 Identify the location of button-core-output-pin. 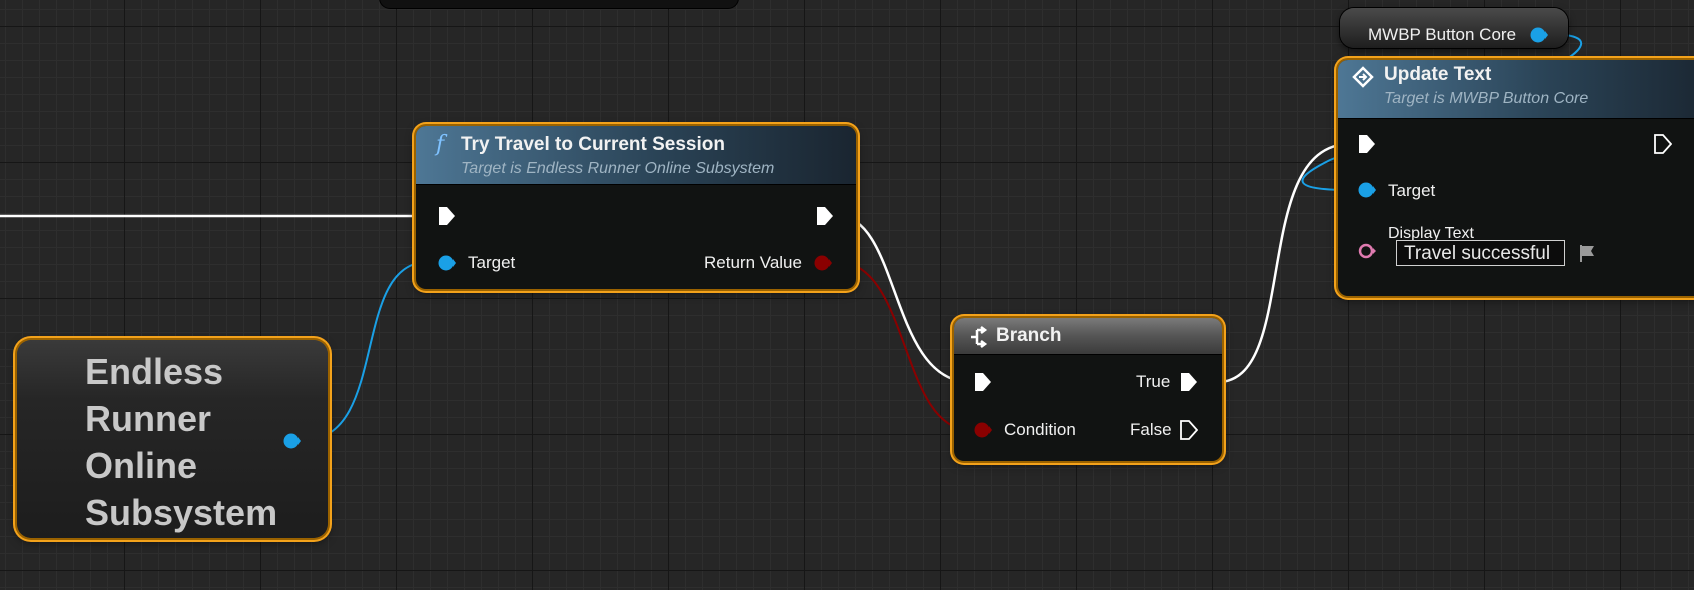
(1539, 35).